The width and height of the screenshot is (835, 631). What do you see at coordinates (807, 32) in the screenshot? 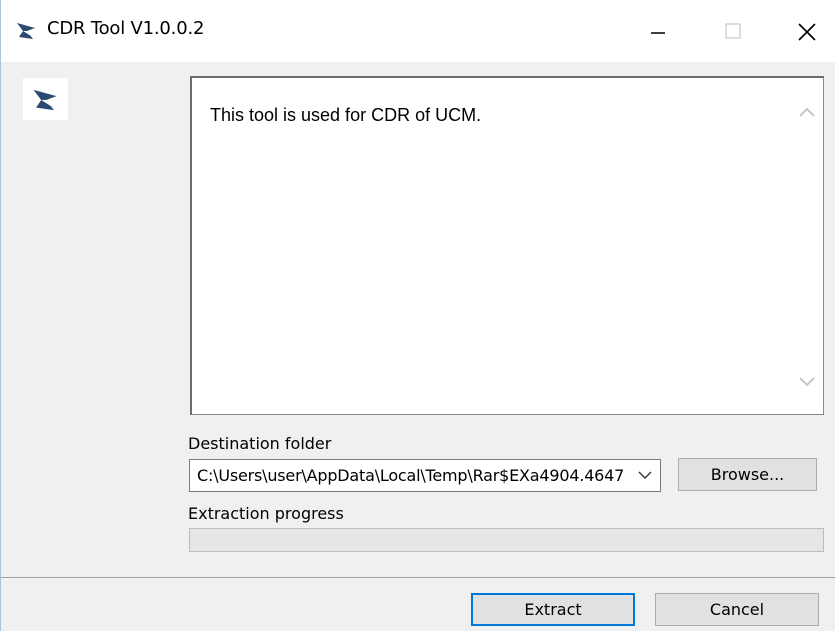
I see `close-icon` at bounding box center [807, 32].